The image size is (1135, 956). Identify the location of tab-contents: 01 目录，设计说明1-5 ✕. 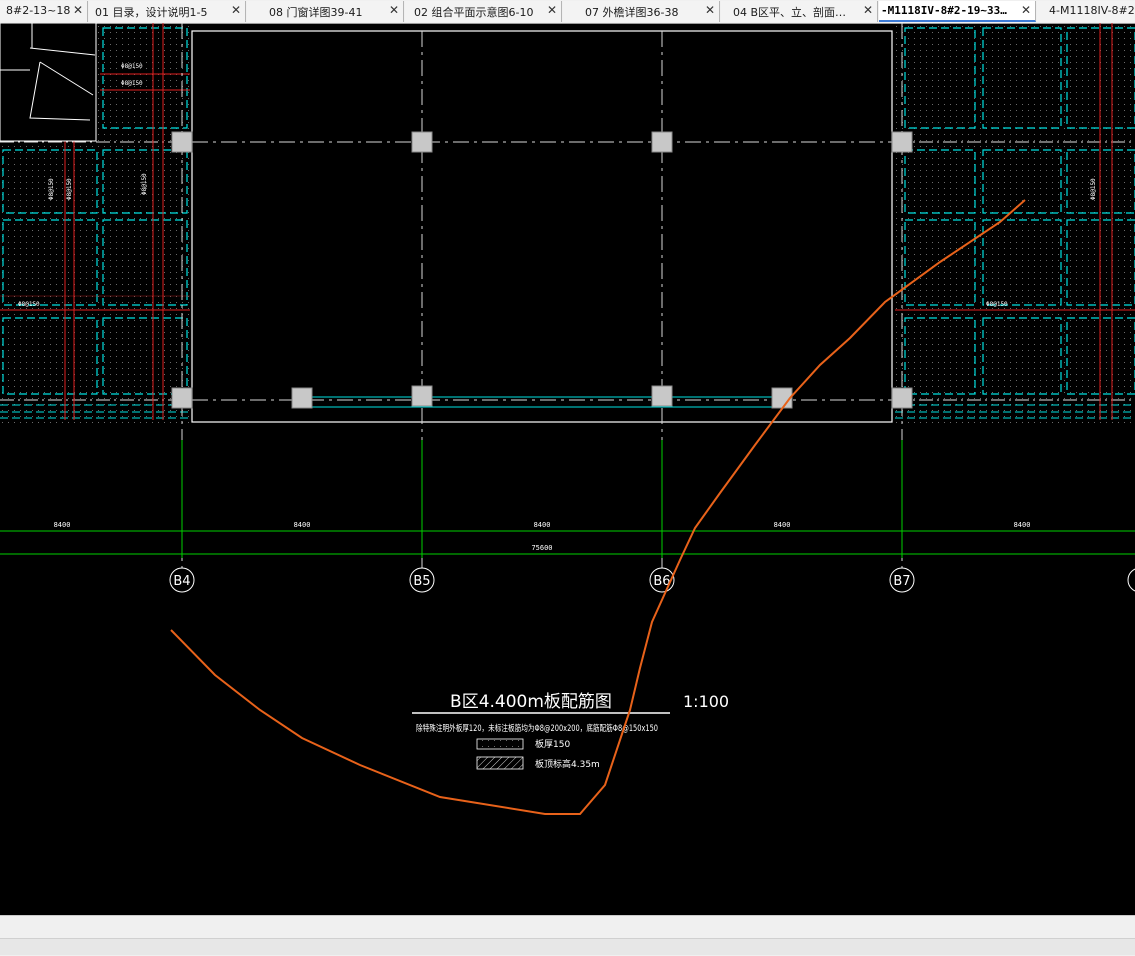
(167, 11).